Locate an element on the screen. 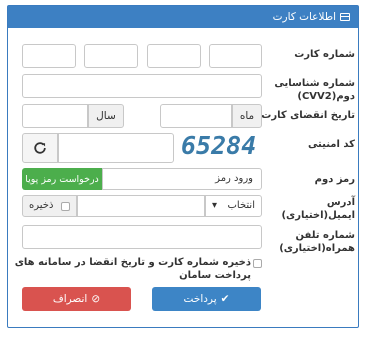  email-save-label: ذخیره is located at coordinates (41, 205).